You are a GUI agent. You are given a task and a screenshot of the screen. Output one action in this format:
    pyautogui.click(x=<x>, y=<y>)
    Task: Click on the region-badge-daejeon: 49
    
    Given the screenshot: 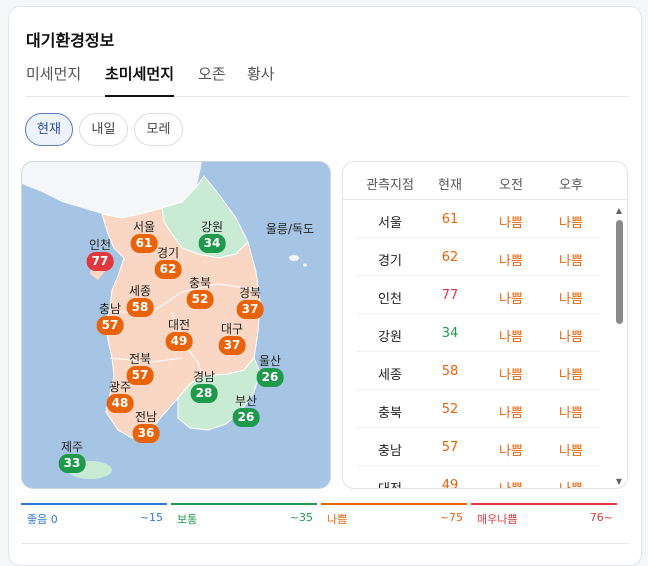 What is the action you would take?
    pyautogui.click(x=179, y=341)
    